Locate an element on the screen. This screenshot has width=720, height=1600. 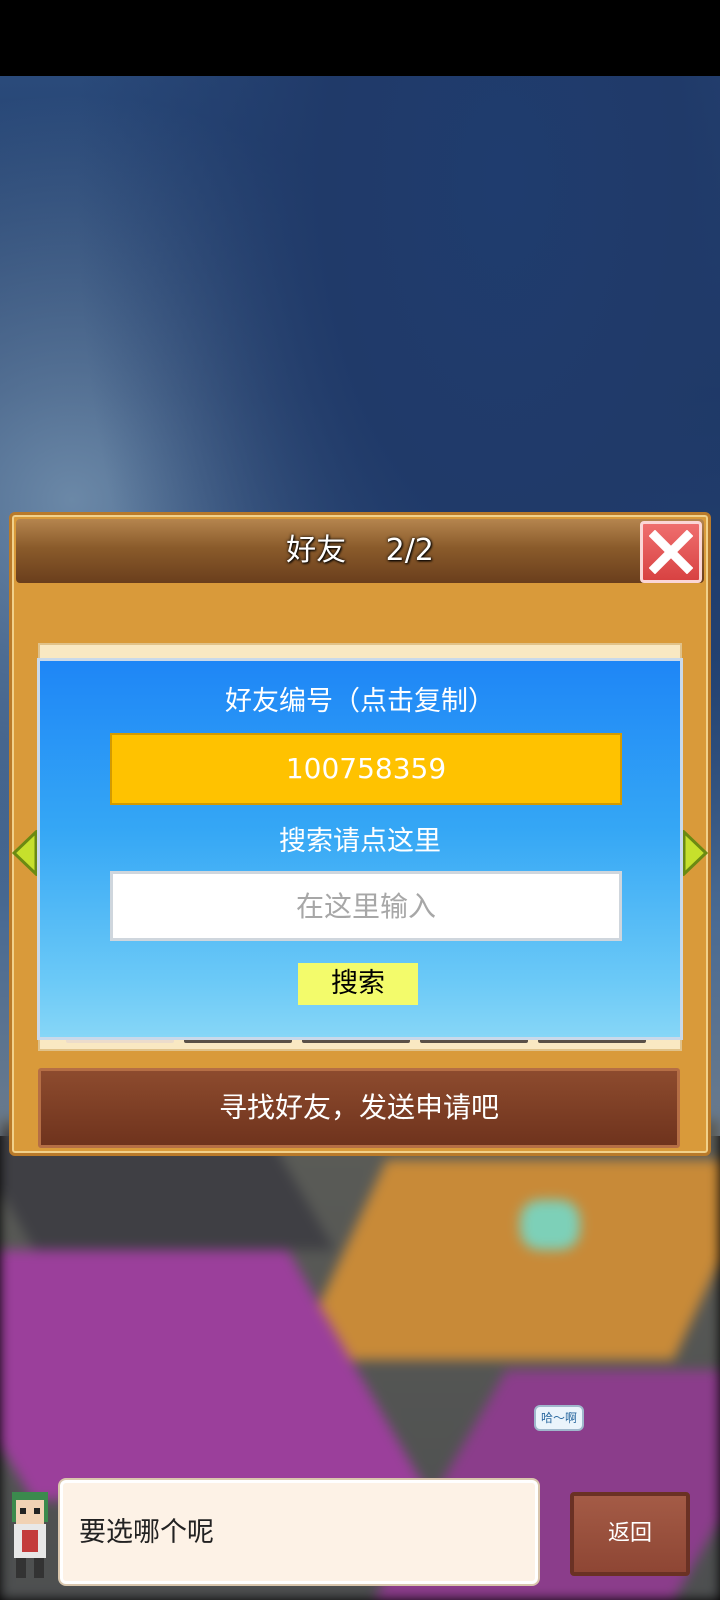
panel-title-bar: 好友 2/2 is located at coordinates (360, 551).